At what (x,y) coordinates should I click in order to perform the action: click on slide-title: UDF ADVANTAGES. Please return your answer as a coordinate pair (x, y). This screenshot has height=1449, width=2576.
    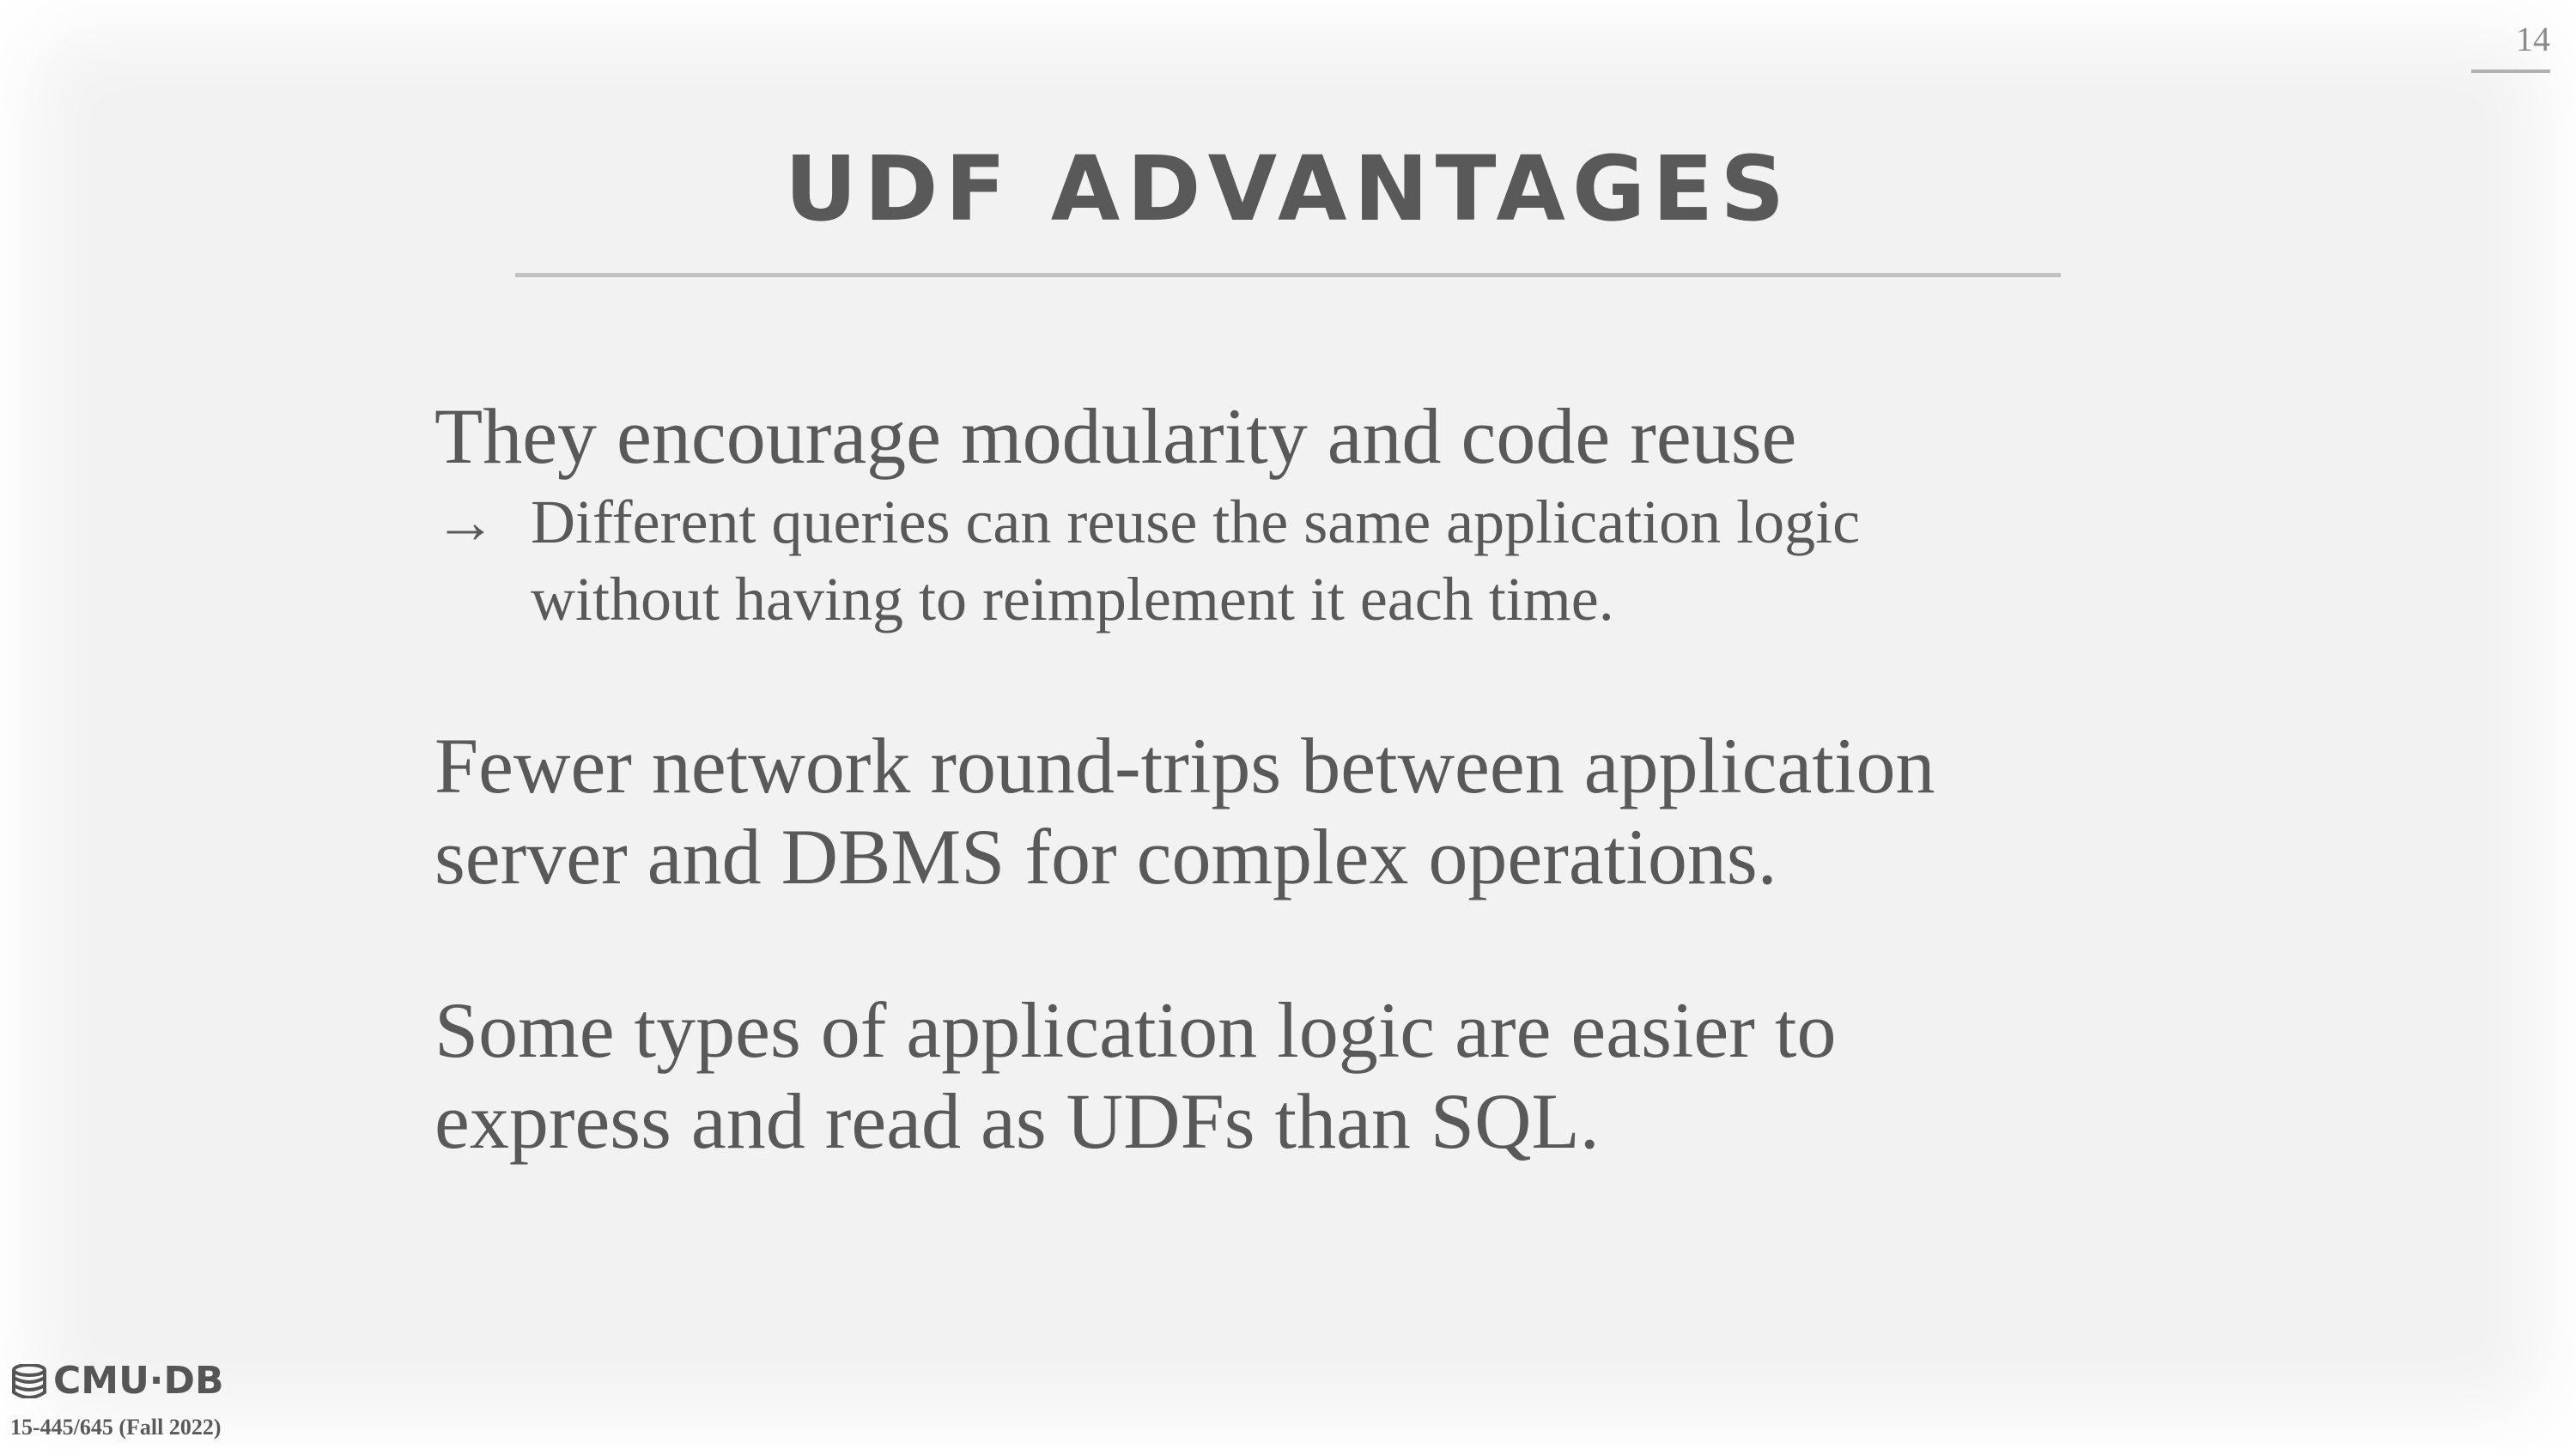
    Looking at the image, I should click on (1288, 188).